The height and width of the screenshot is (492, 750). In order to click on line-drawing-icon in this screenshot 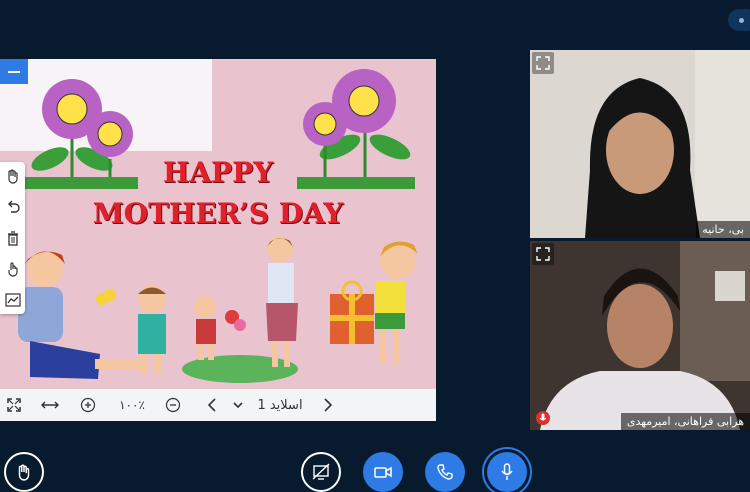, I will do `click(12, 300)`.